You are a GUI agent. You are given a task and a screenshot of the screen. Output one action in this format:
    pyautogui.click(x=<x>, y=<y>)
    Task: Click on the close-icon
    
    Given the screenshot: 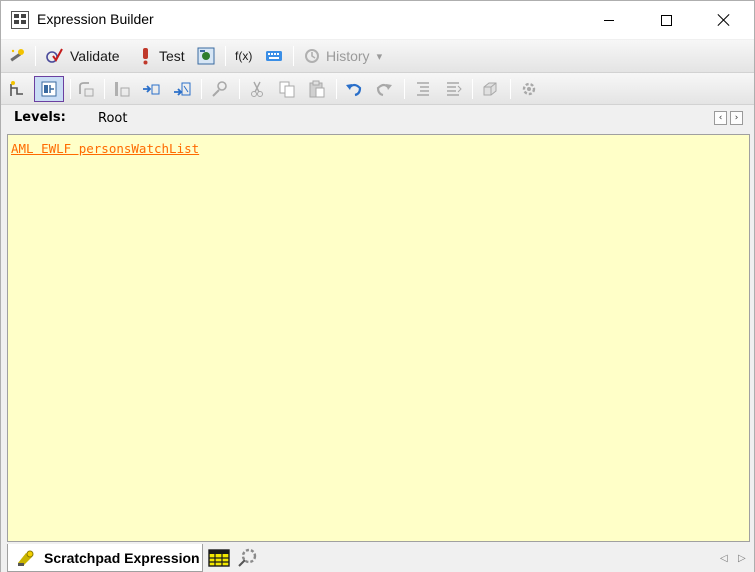 What is the action you would take?
    pyautogui.click(x=724, y=20)
    